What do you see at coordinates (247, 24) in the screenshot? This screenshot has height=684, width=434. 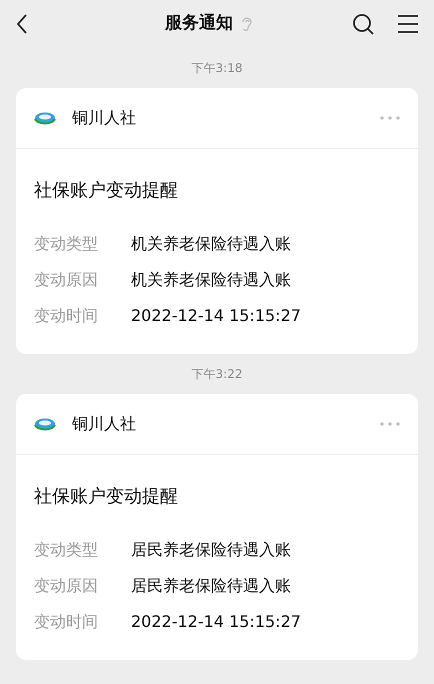 I see `ear-icon` at bounding box center [247, 24].